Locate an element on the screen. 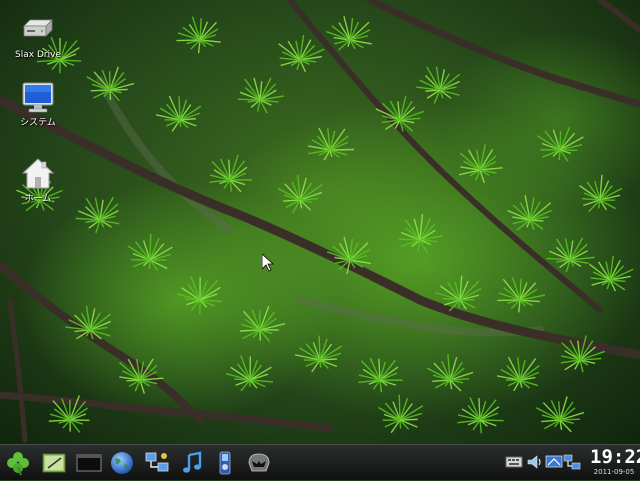 The width and height of the screenshot is (640, 481). desktop-icon-home: ホーム is located at coordinates (38, 180).